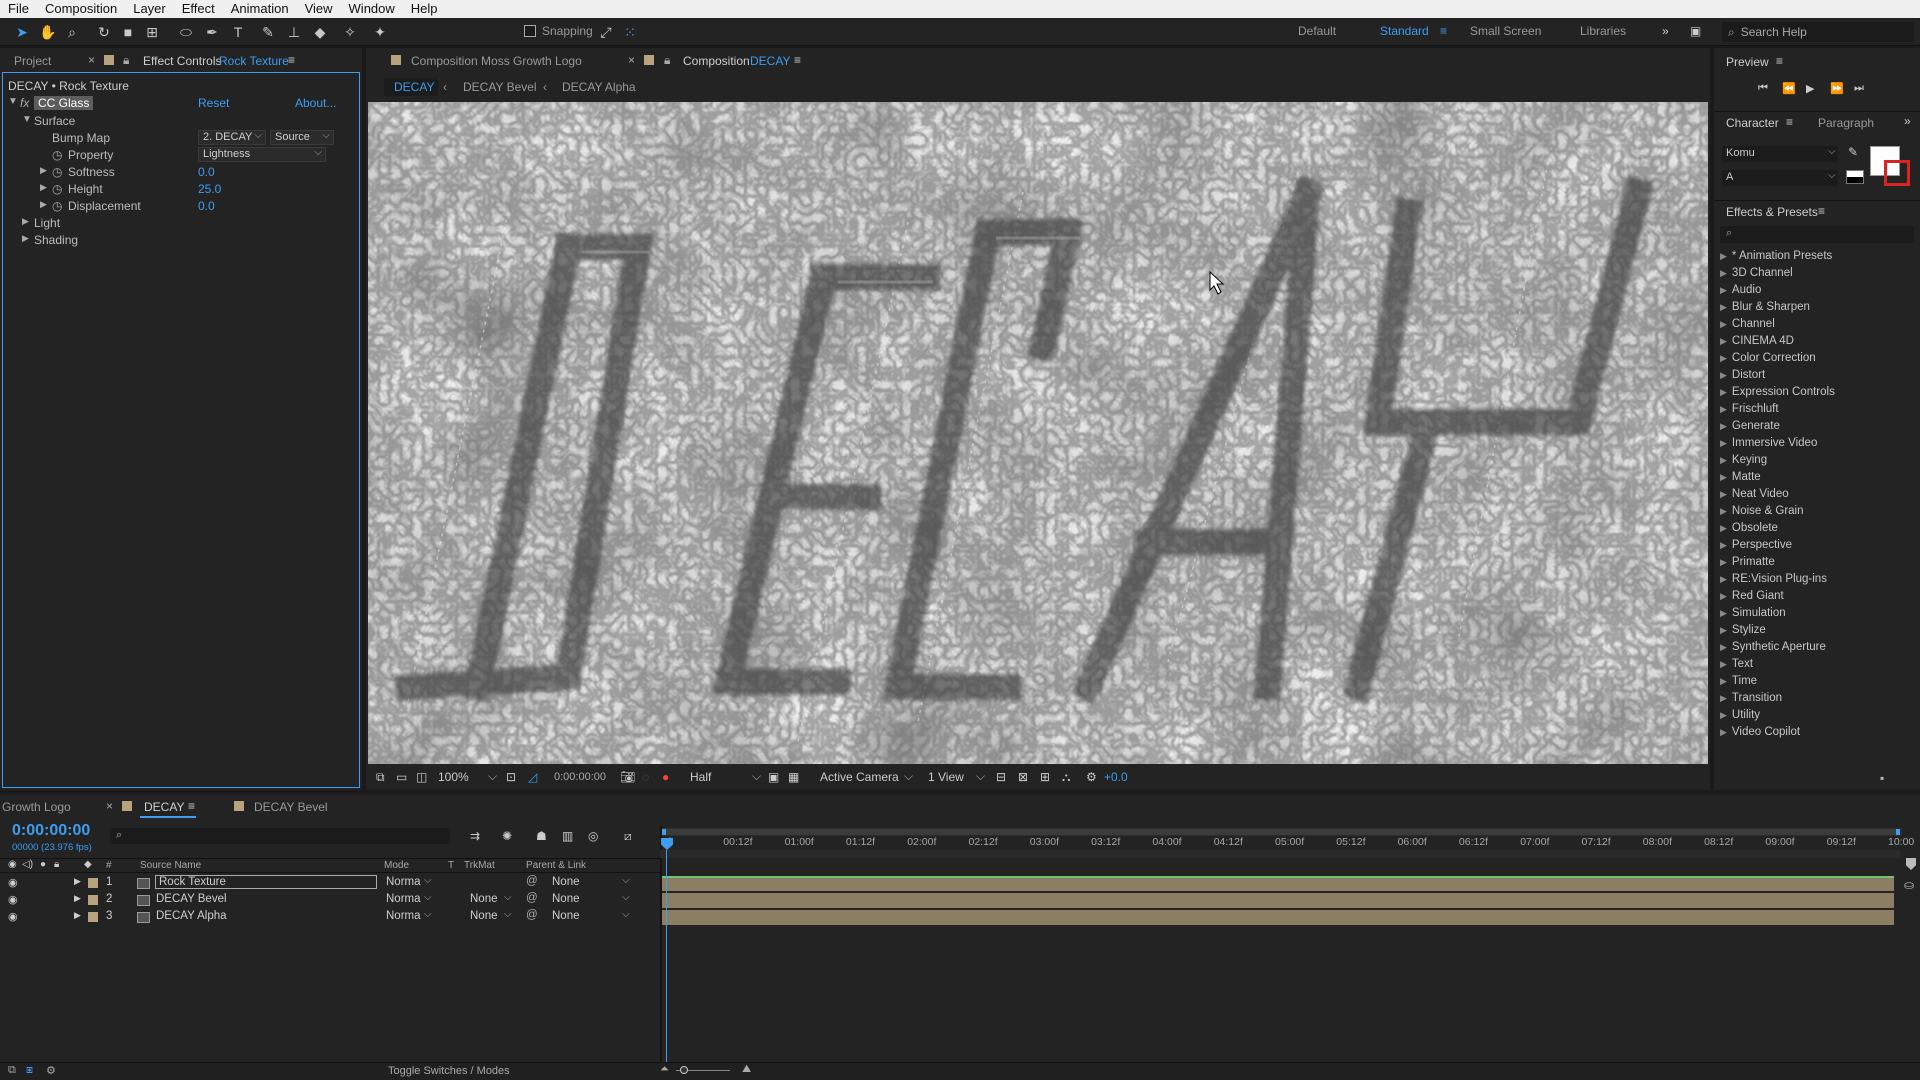 The image size is (1920, 1080). Describe the element at coordinates (1832, 151) in the screenshot. I see `font-family-chevron-icon: ⌵` at that location.